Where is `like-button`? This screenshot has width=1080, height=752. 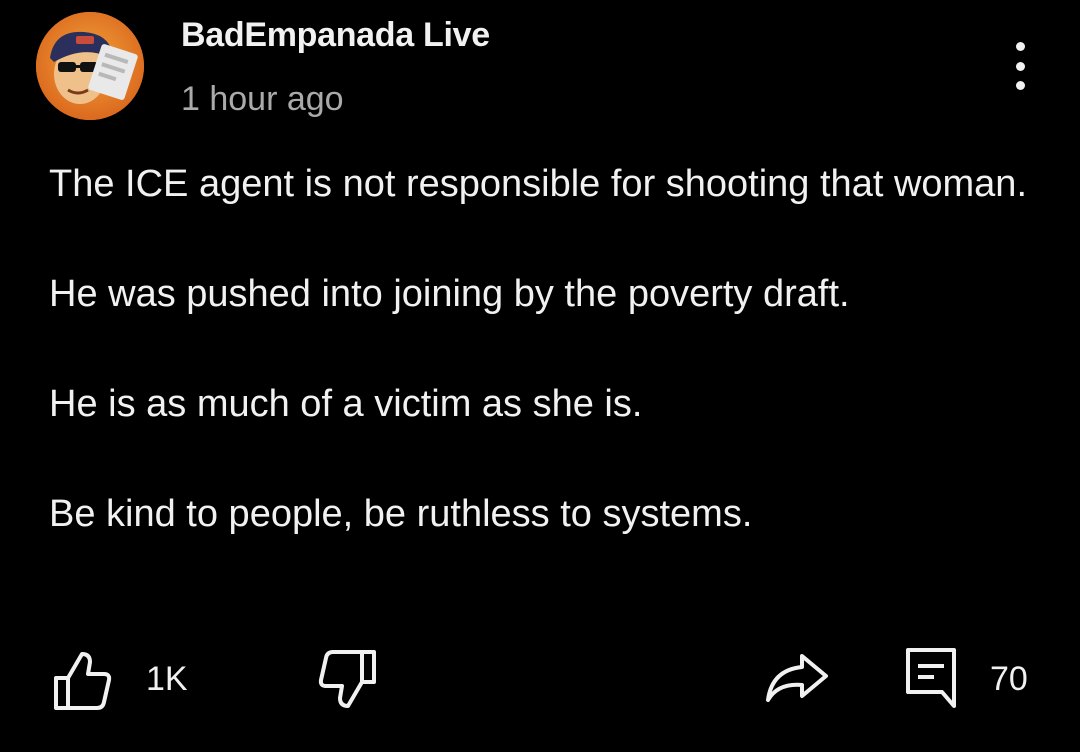
like-button is located at coordinates (82, 682).